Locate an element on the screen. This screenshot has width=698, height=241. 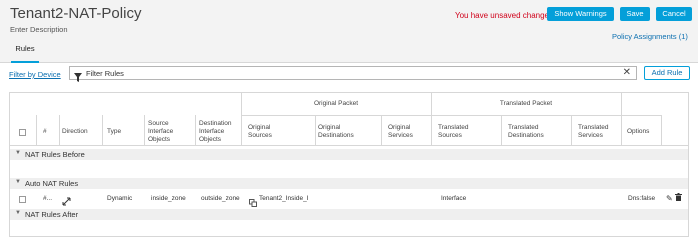
close-icon: ✕ is located at coordinates (627, 73).